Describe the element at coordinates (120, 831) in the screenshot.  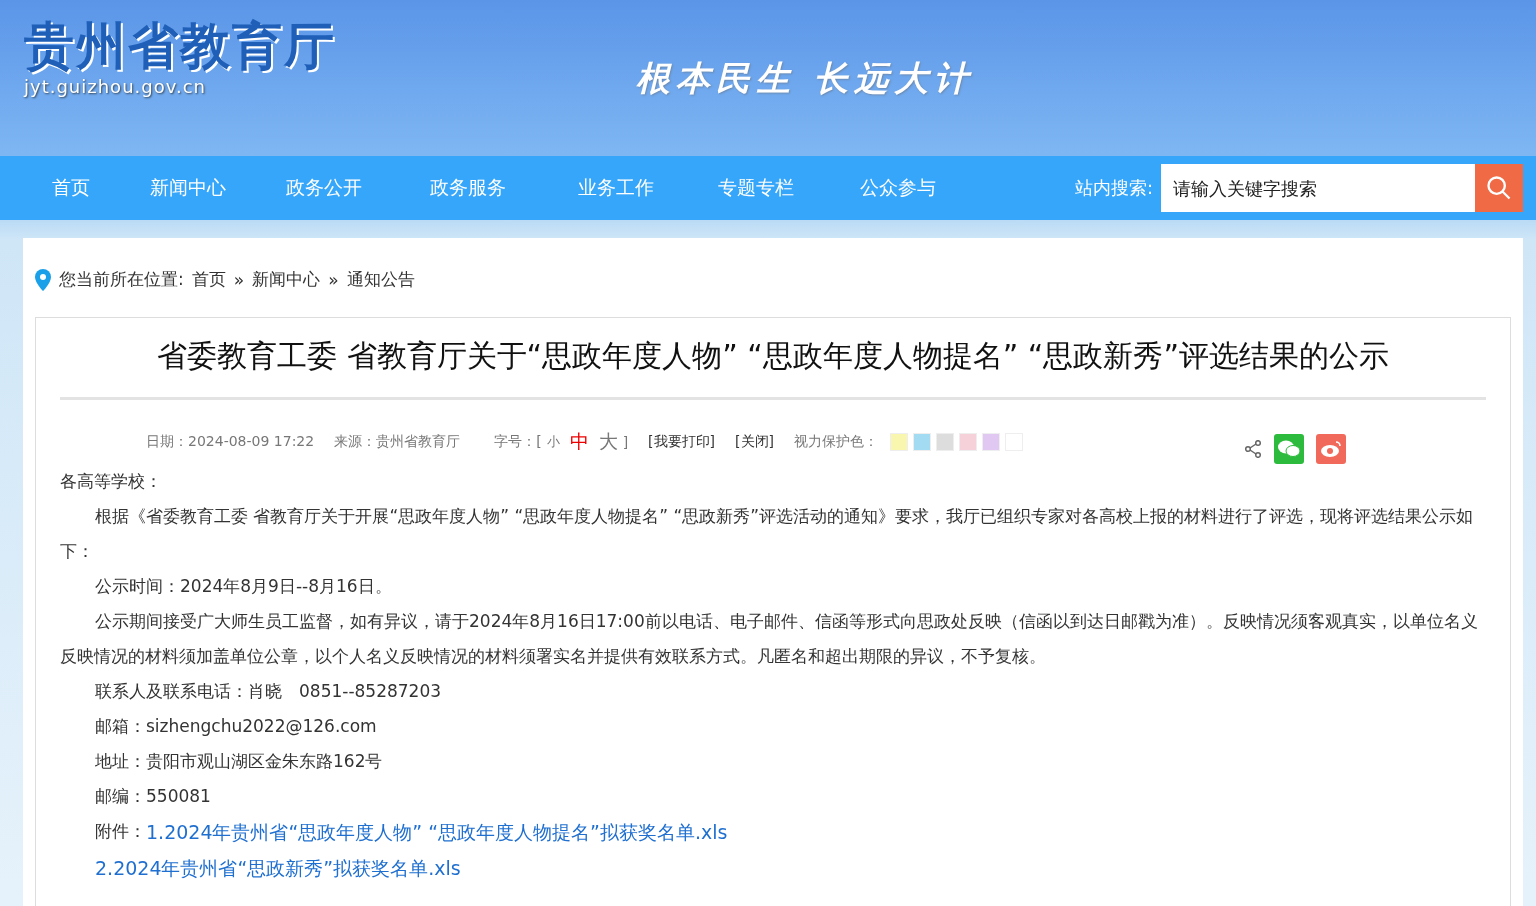
I see `attachments-label: 附件：` at that location.